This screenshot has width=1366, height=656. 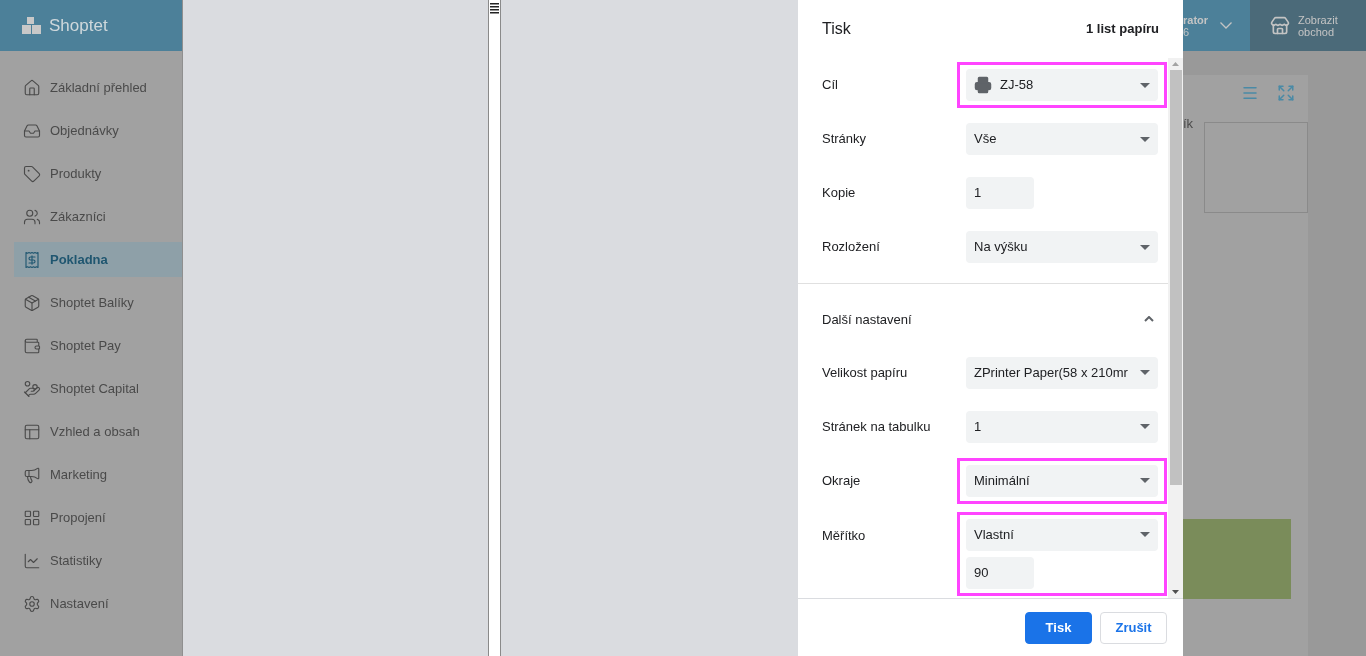 I want to click on number-field: 90, so click(x=1000, y=572).